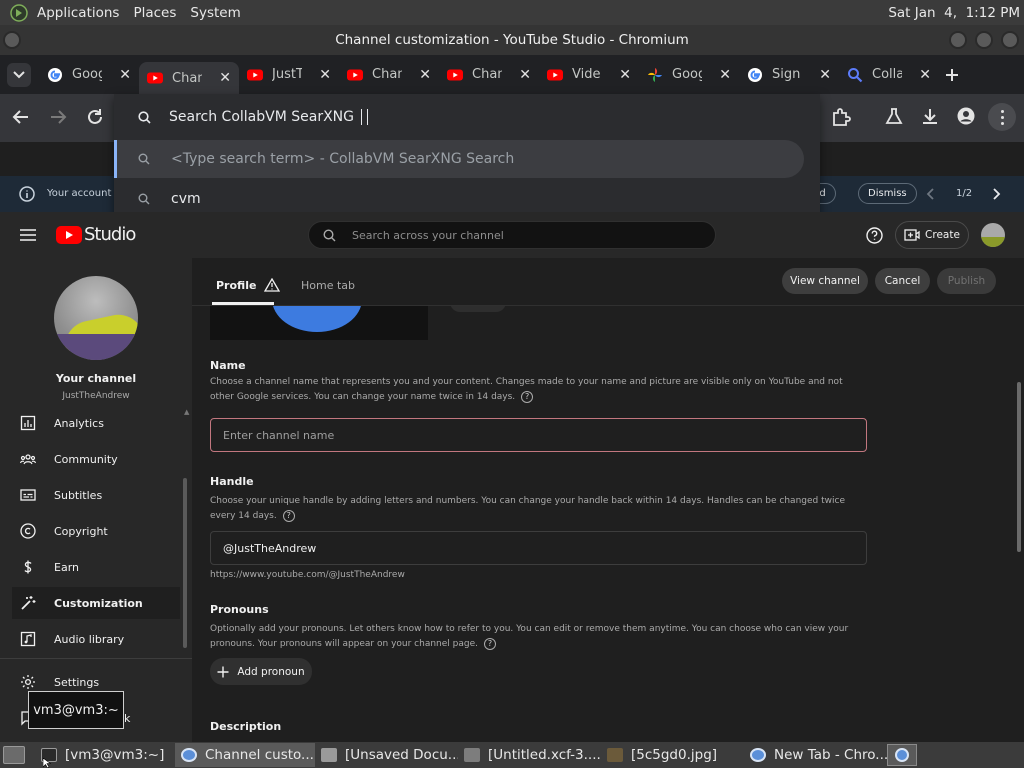  I want to click on tab-item: Sign ✕, so click(789, 75).